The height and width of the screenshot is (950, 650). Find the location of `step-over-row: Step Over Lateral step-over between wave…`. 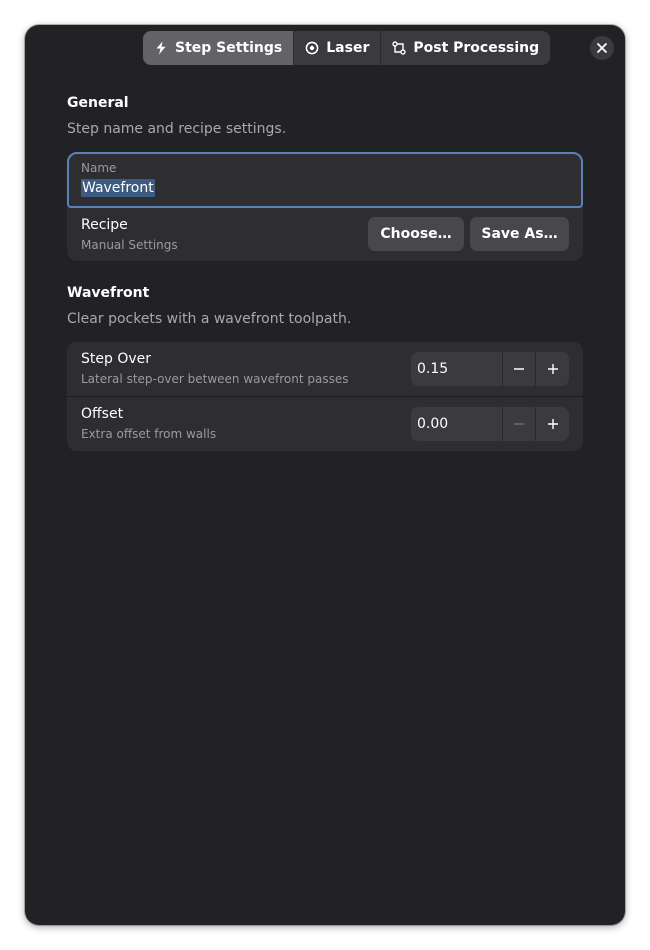

step-over-row: Step Over Lateral step-over between wave… is located at coordinates (325, 369).